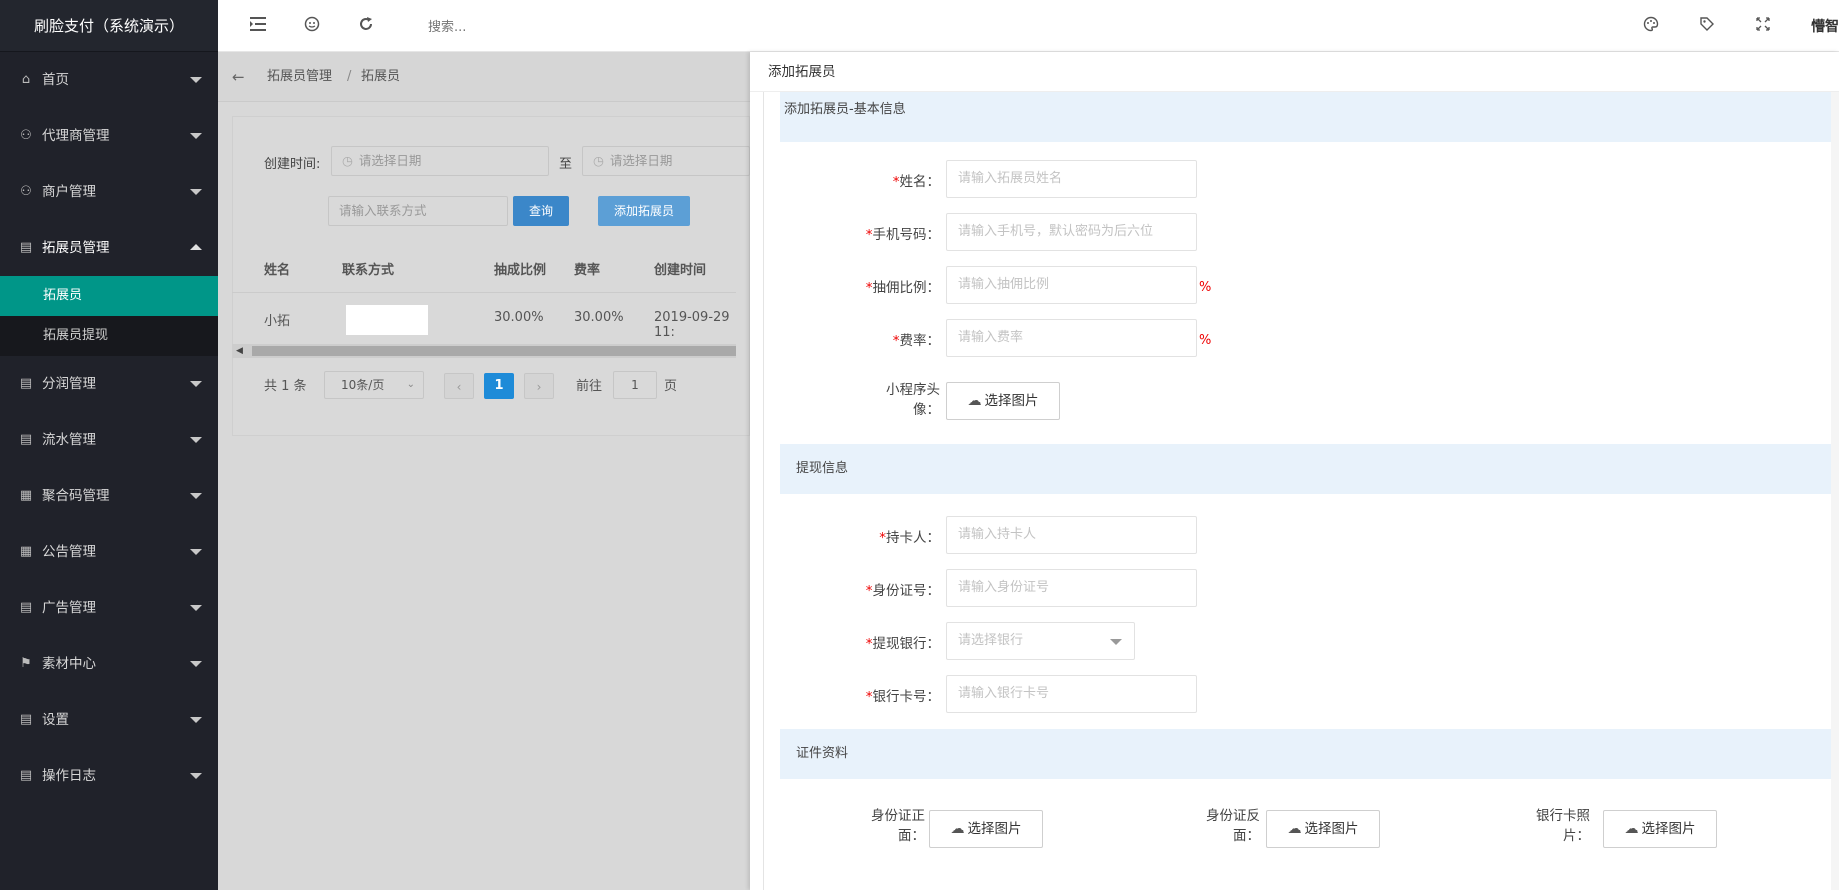  I want to click on phone-label: *手机号码：, so click(870, 233).